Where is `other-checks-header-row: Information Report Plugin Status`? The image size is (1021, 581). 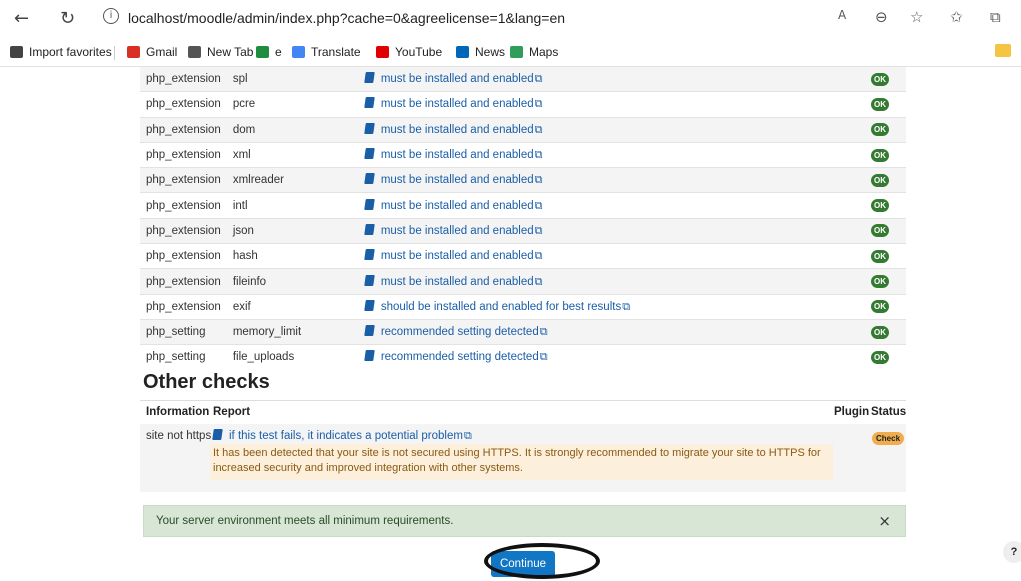
other-checks-header-row: Information Report Plugin Status is located at coordinates (523, 412).